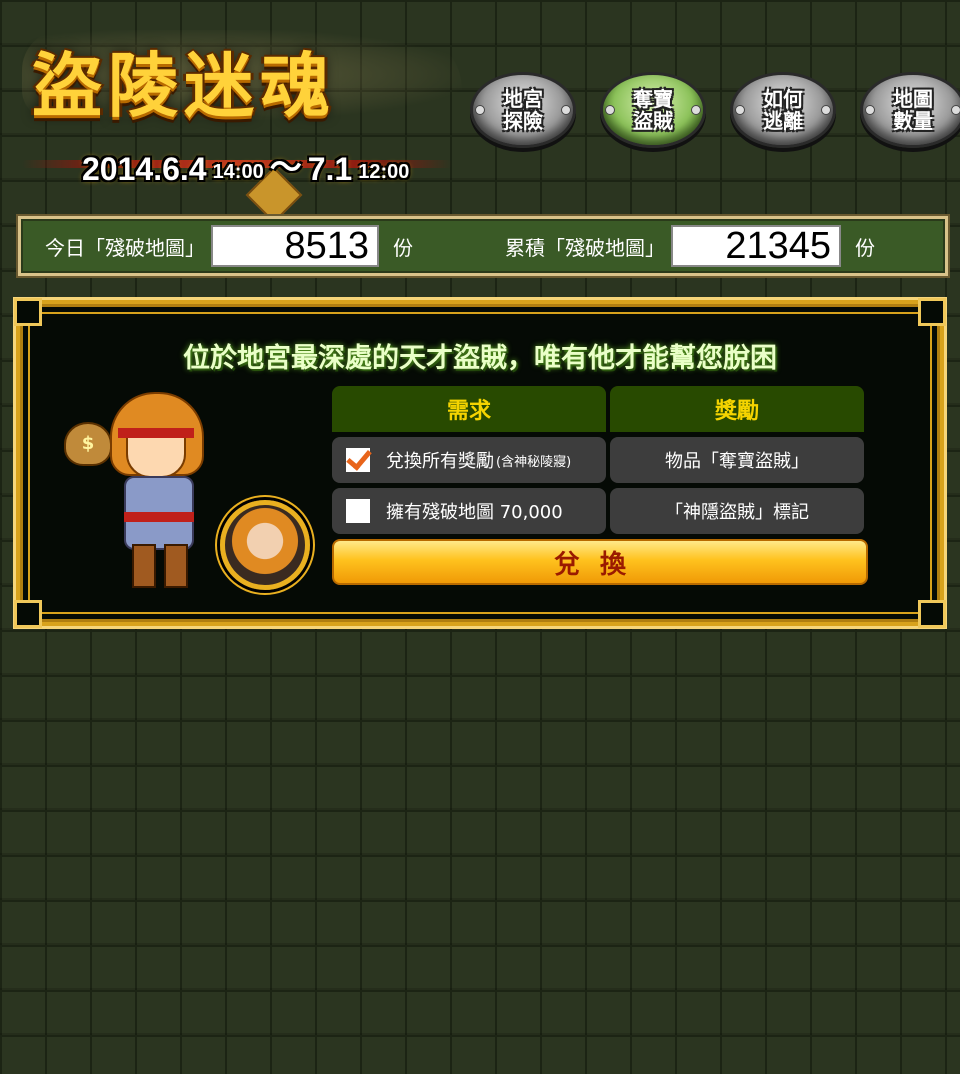 This screenshot has width=960, height=1074. I want to click on today-unit: 份, so click(403, 247).